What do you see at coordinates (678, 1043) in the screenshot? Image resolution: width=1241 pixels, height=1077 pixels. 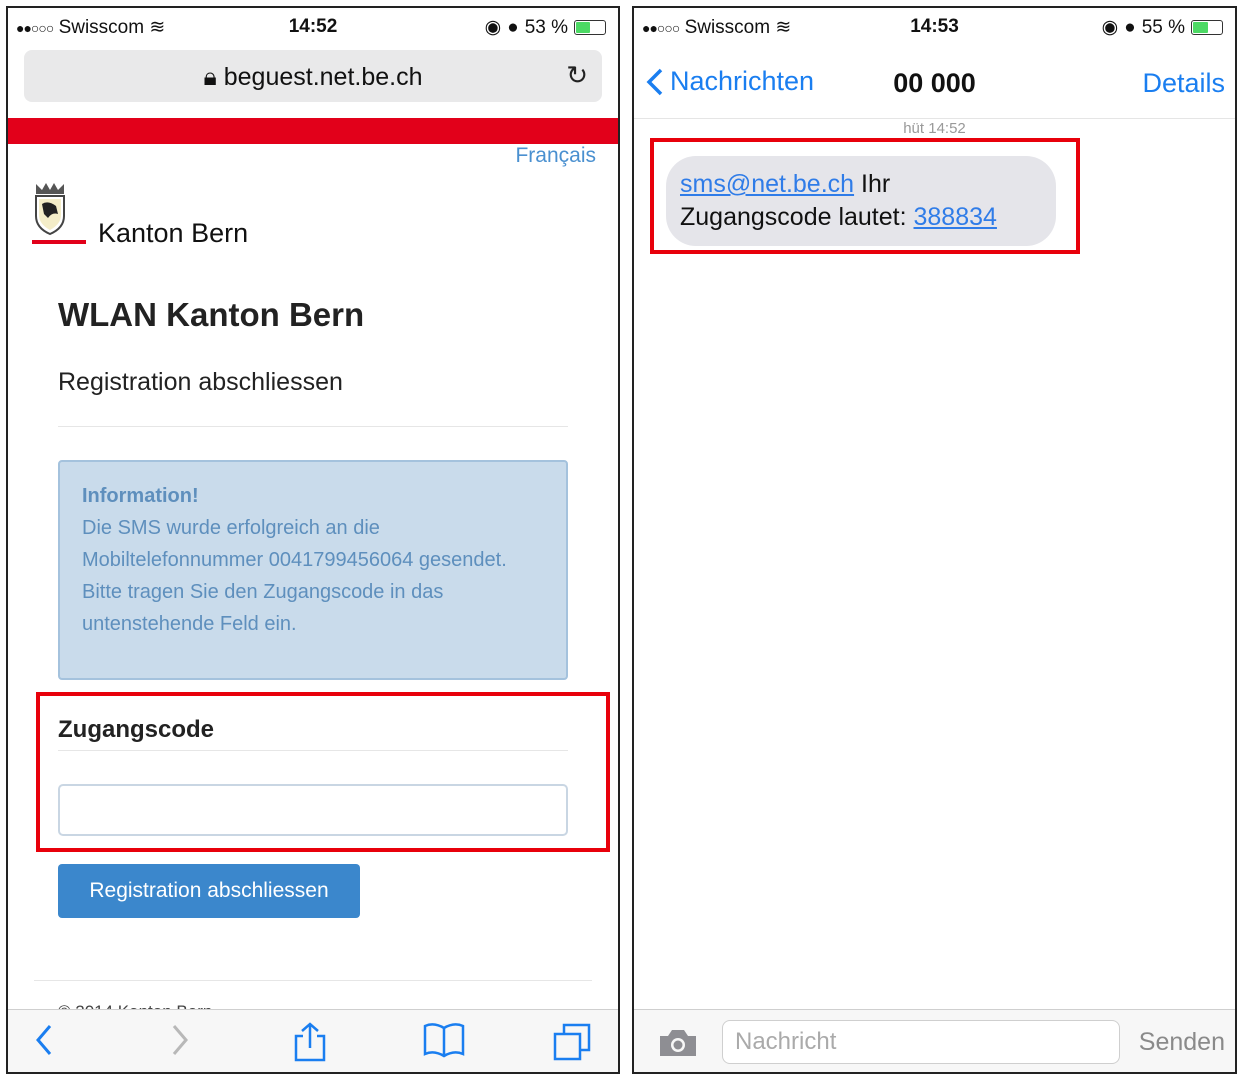 I see `camera-icon` at bounding box center [678, 1043].